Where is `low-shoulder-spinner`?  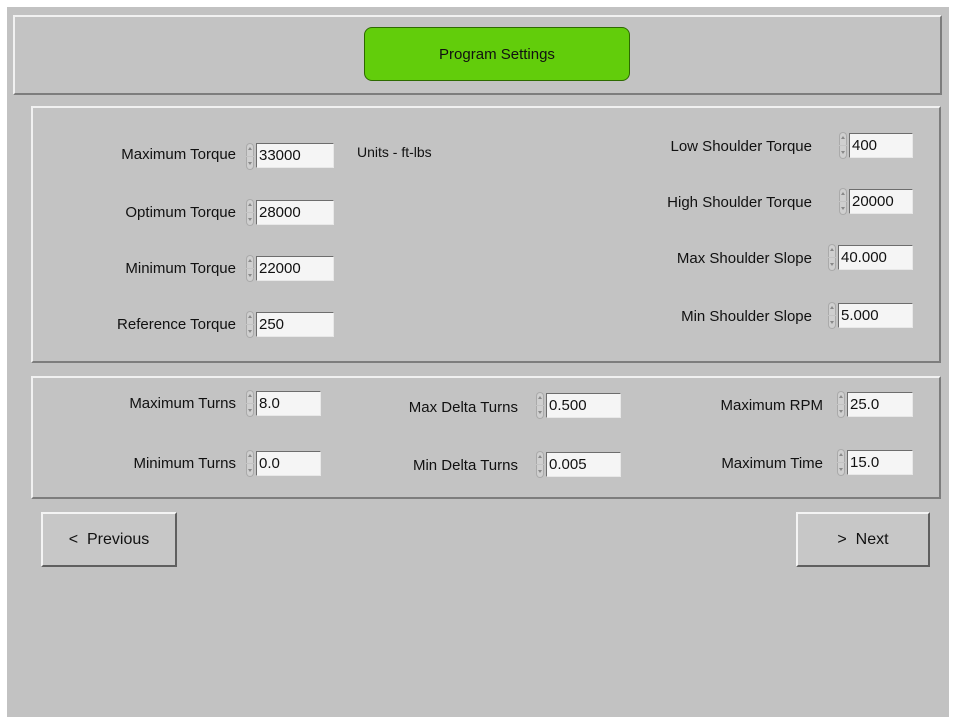
low-shoulder-spinner is located at coordinates (843, 146).